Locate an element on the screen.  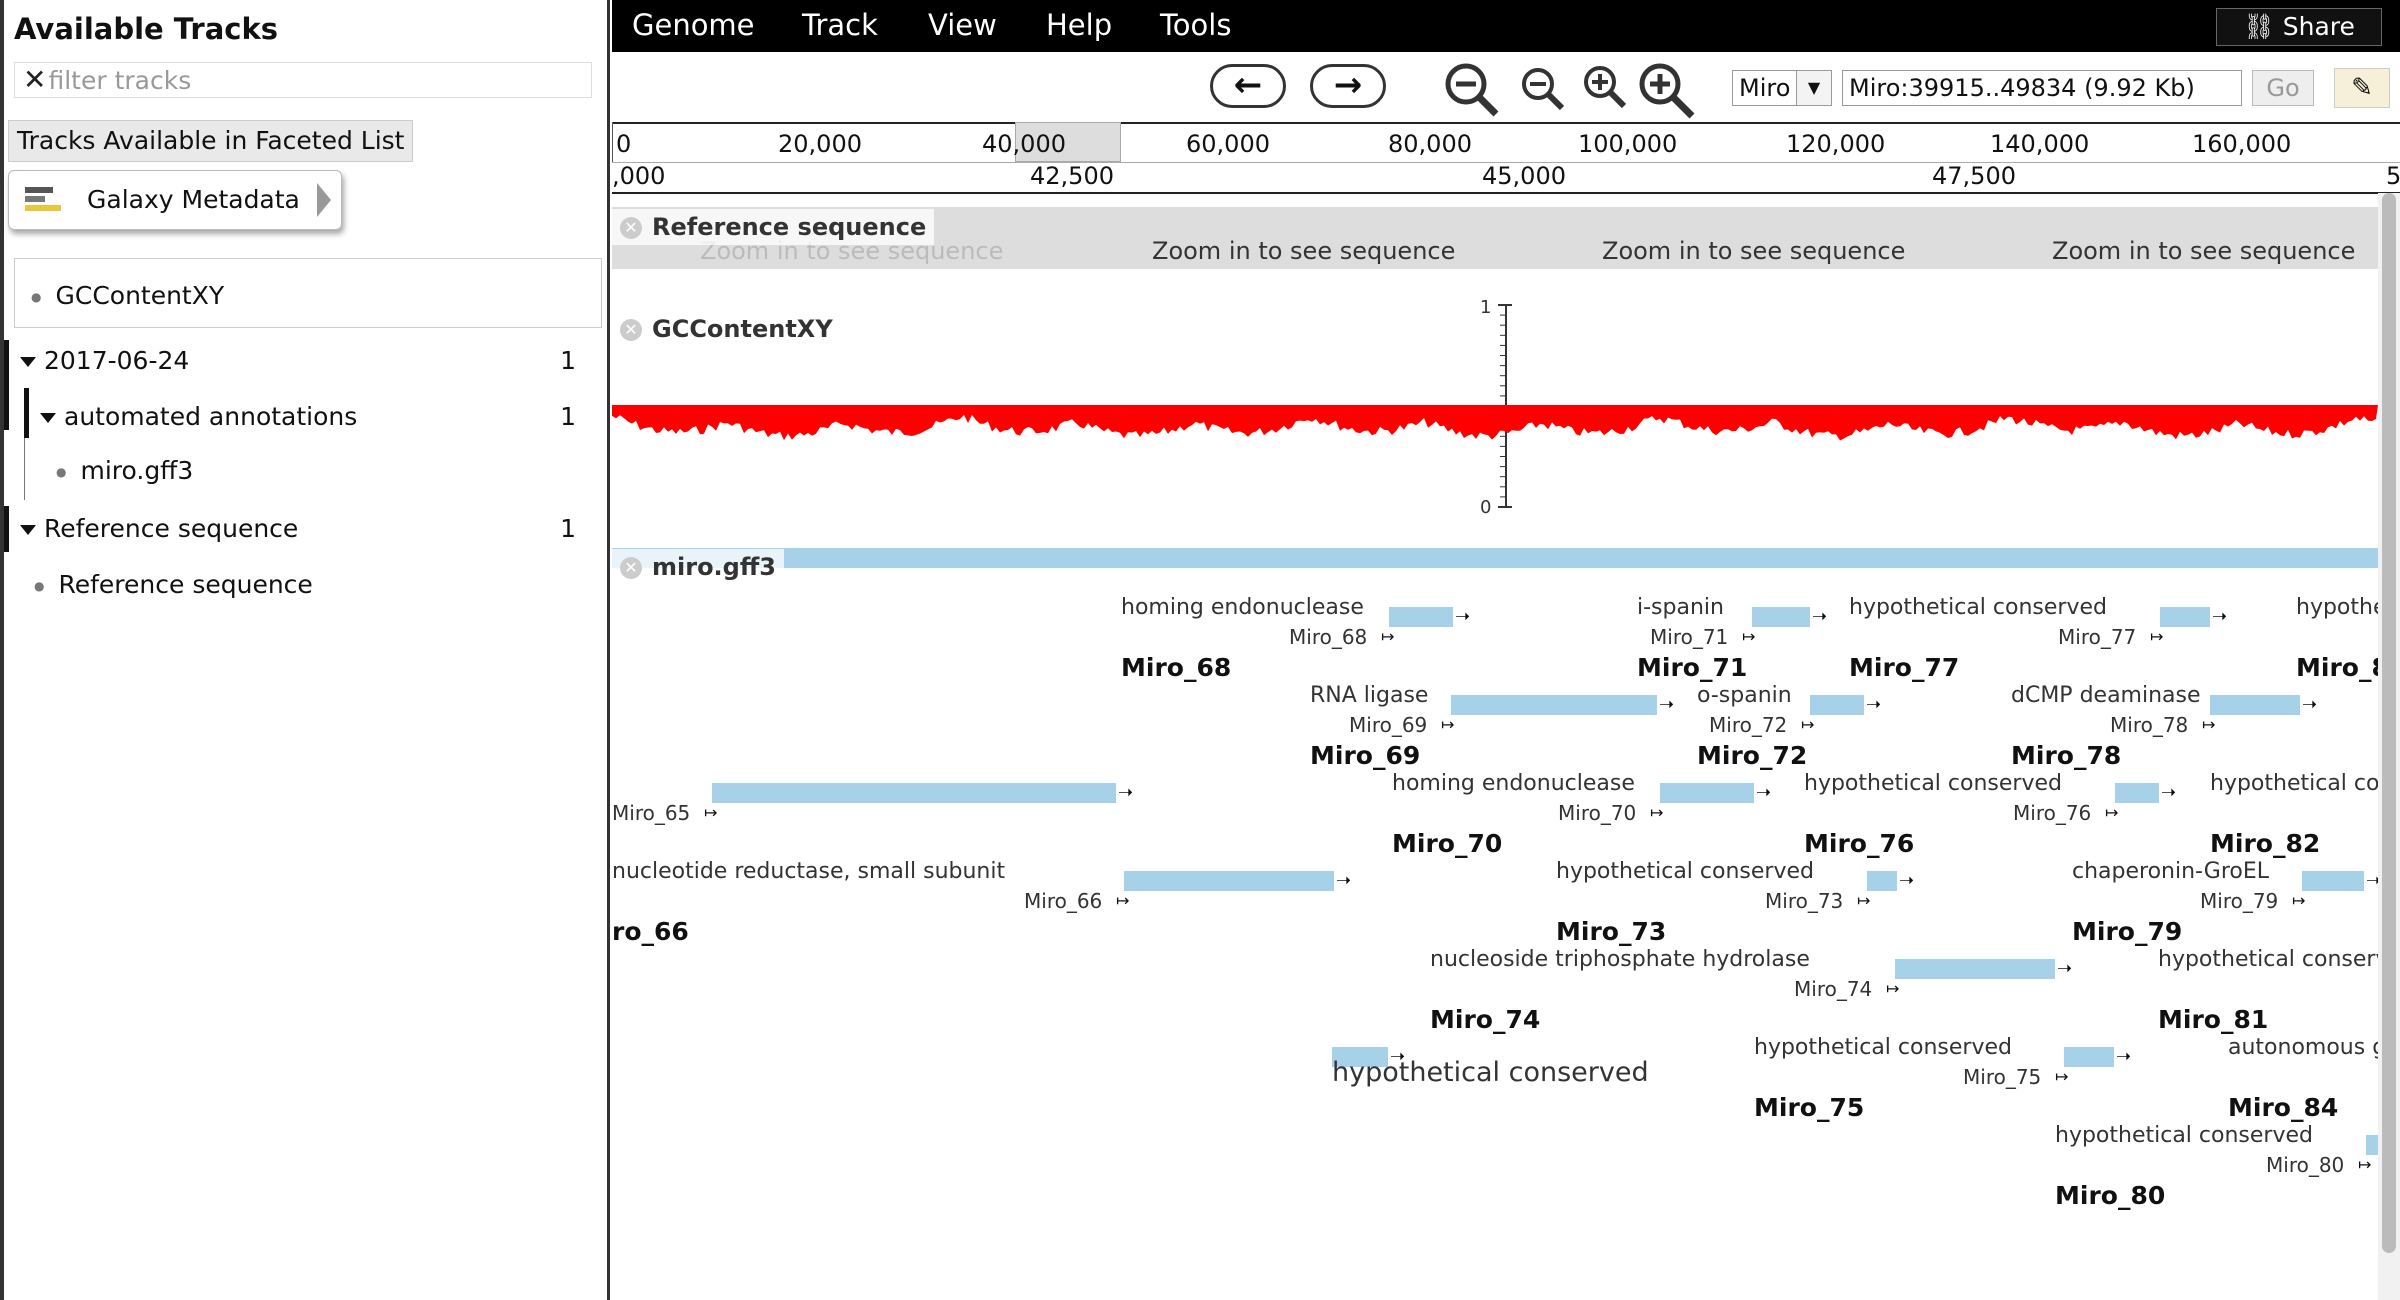
feature-subfeature-label: Miro_73 is located at coordinates (1804, 901).